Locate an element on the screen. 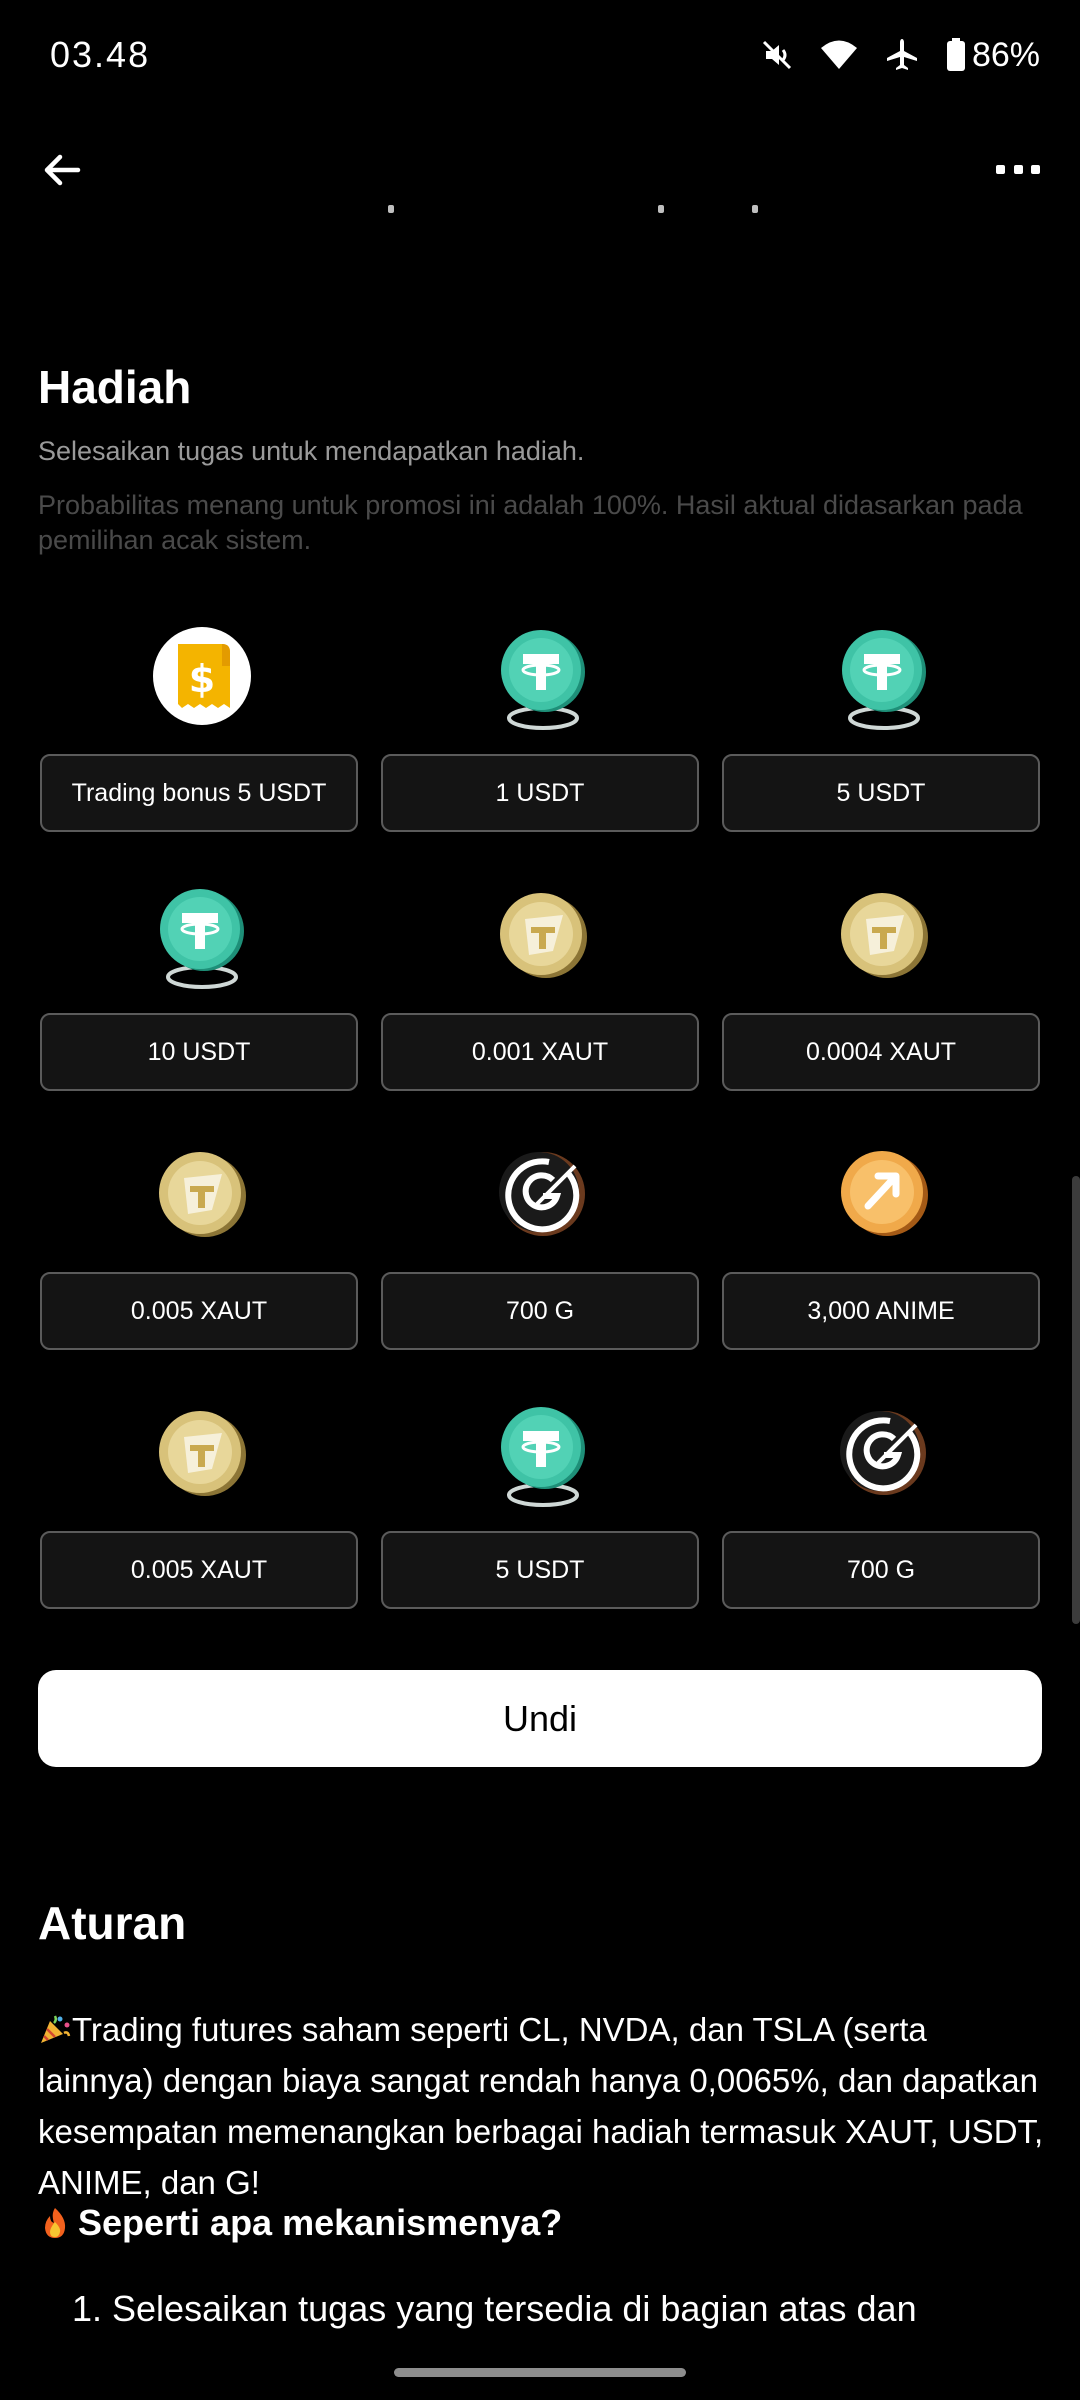 The width and height of the screenshot is (1080, 2400). arrow-left-icon is located at coordinates (62, 170).